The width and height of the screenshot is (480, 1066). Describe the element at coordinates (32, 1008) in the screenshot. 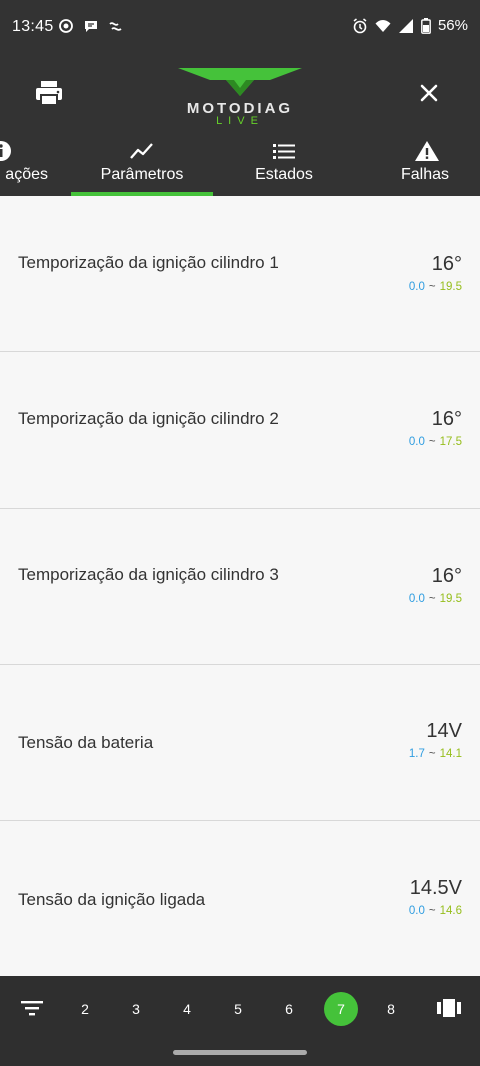

I see `filter-icon` at that location.